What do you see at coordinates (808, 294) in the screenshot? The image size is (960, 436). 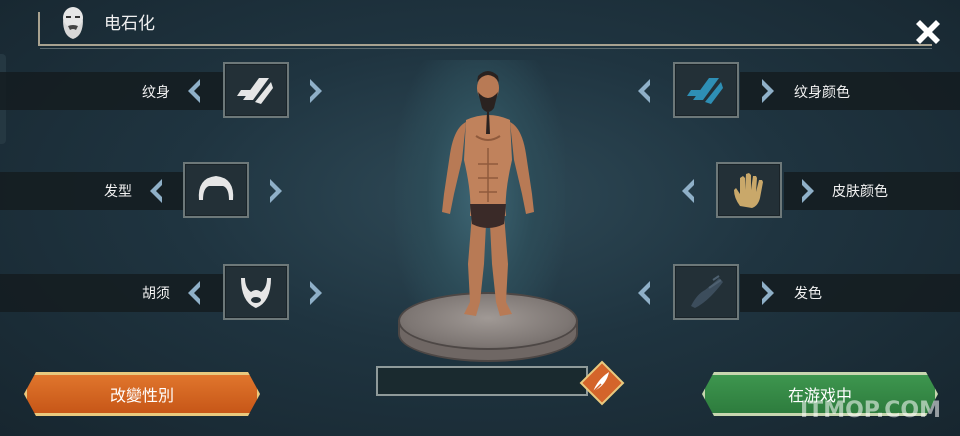 I see `option-label-hair-color: 发色` at bounding box center [808, 294].